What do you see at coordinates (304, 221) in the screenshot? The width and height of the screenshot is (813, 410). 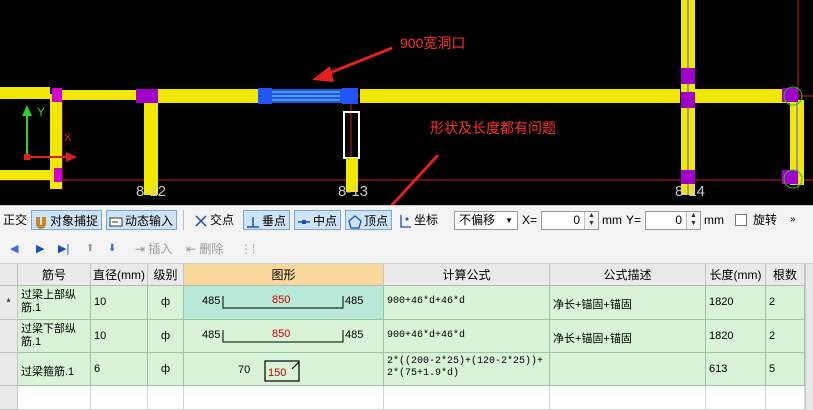 I see `midpoint-icon` at bounding box center [304, 221].